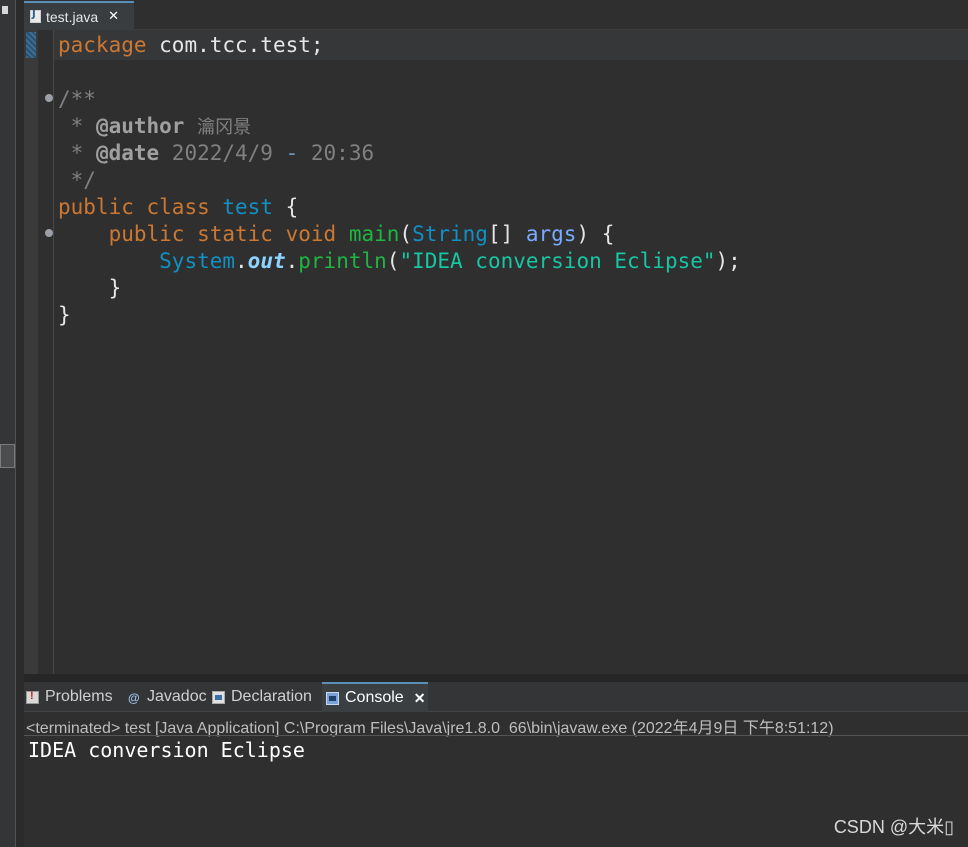 This screenshot has height=847, width=968. I want to click on code-line-8: public static void main(String[] args) {, so click(336, 234).